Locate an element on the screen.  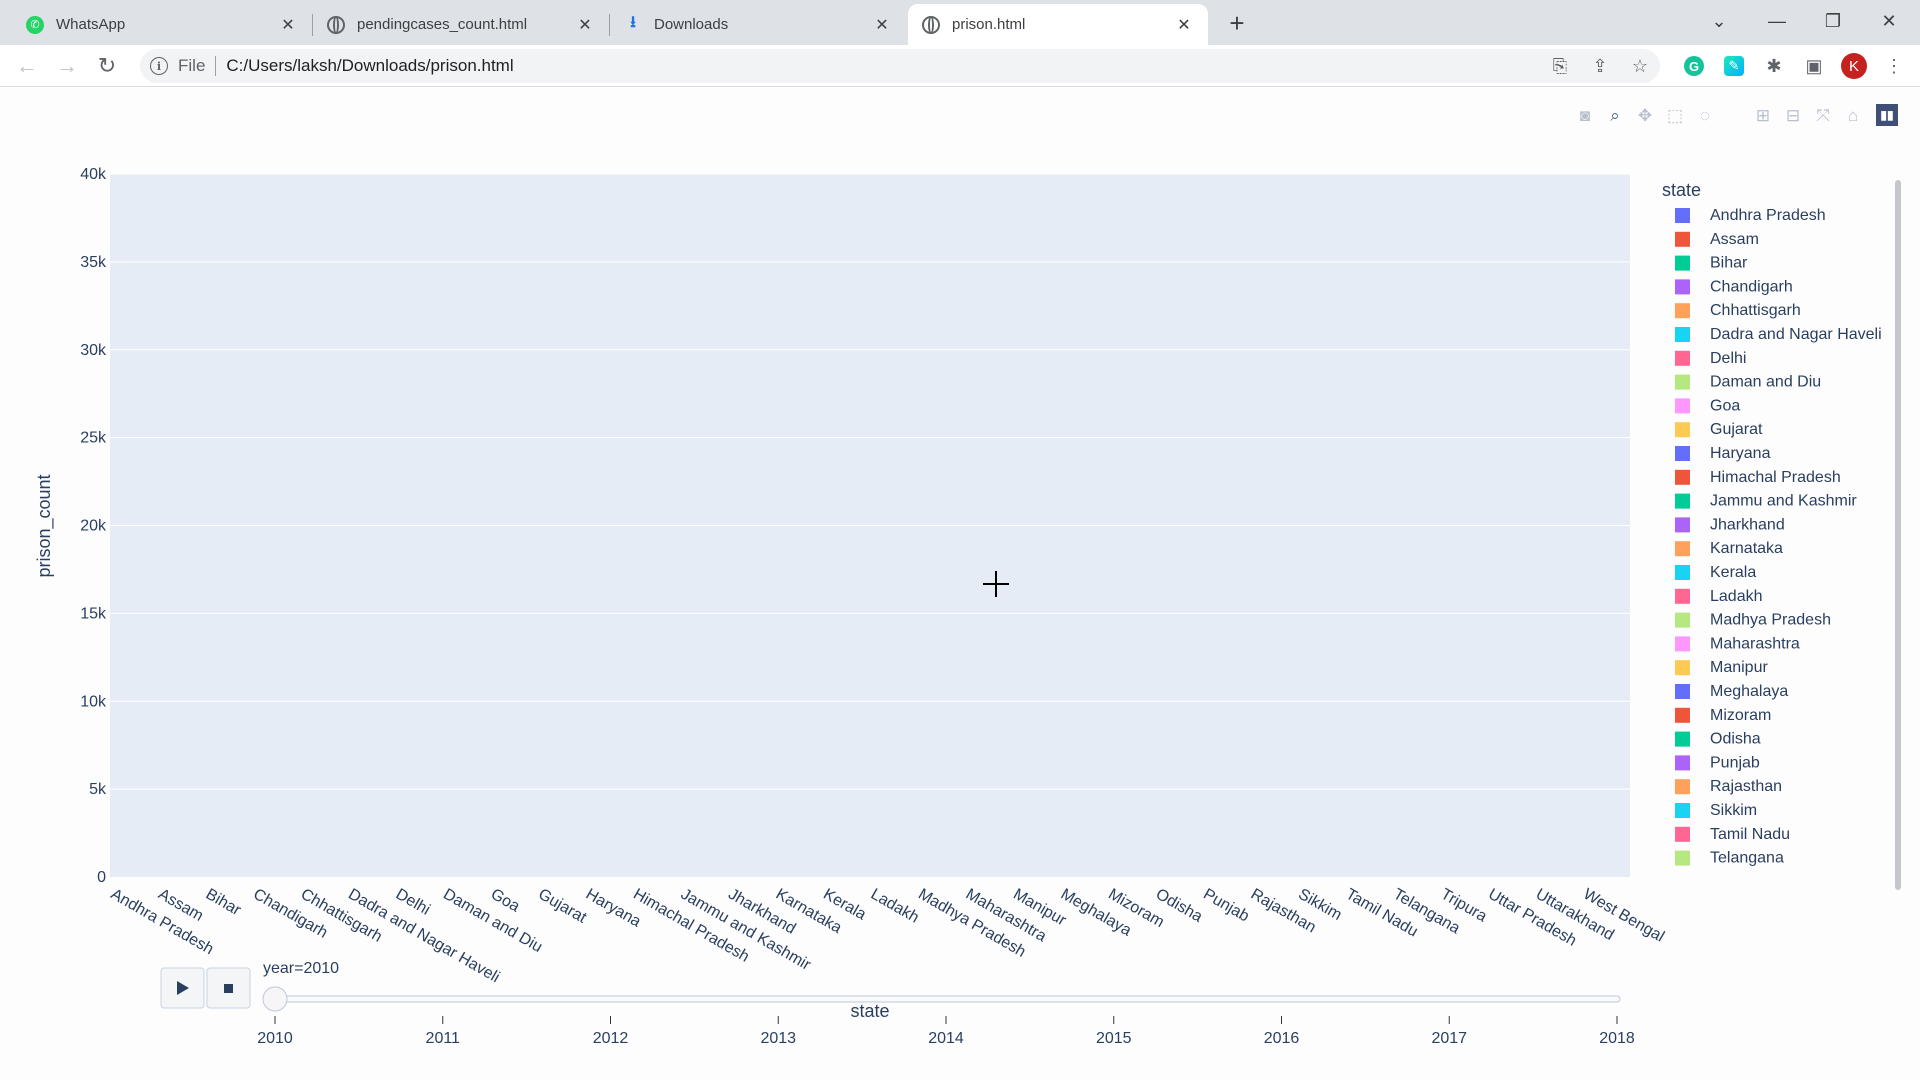
legend-label: Ladakh is located at coordinates (1736, 596).